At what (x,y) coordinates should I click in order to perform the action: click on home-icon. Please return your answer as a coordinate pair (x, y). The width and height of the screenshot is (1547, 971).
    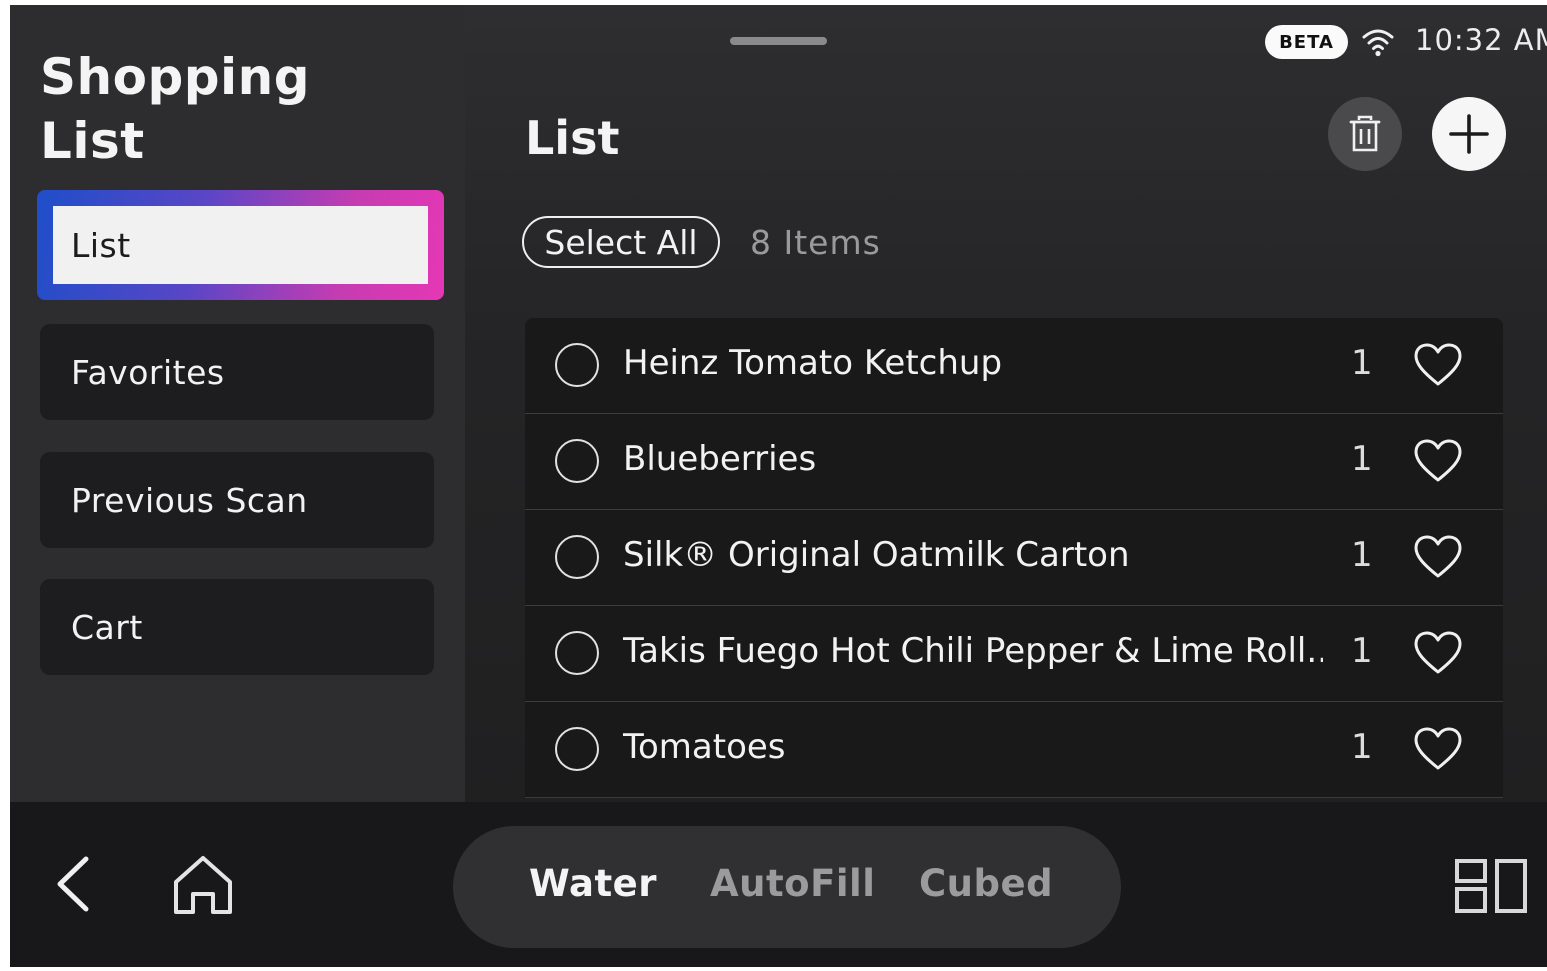
    Looking at the image, I should click on (203, 885).